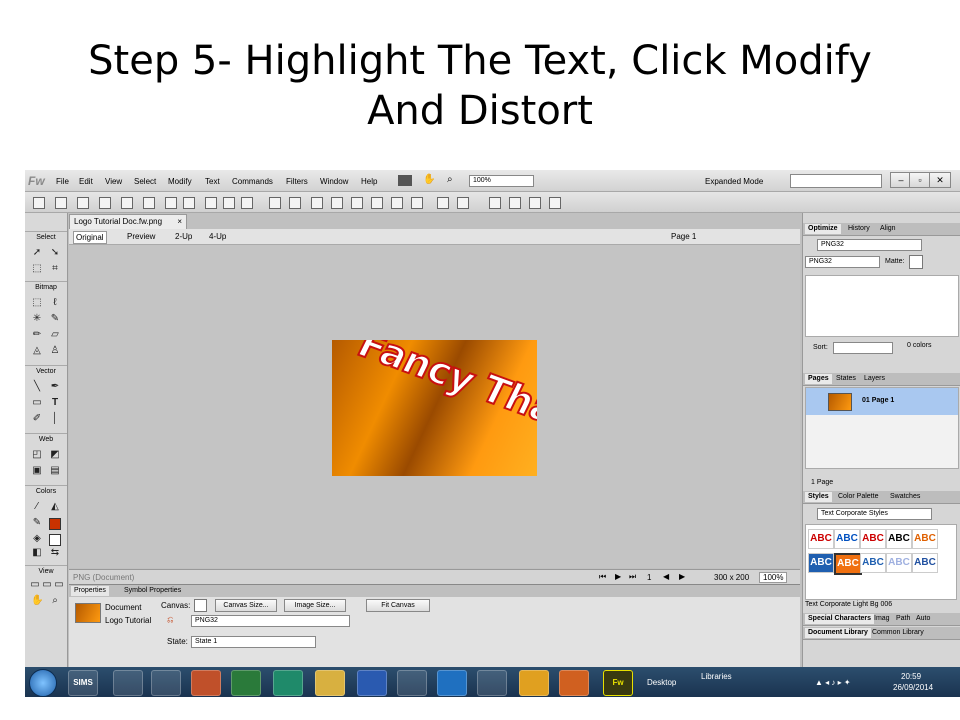  Describe the element at coordinates (55, 540) in the screenshot. I see `fill-swatch` at that location.